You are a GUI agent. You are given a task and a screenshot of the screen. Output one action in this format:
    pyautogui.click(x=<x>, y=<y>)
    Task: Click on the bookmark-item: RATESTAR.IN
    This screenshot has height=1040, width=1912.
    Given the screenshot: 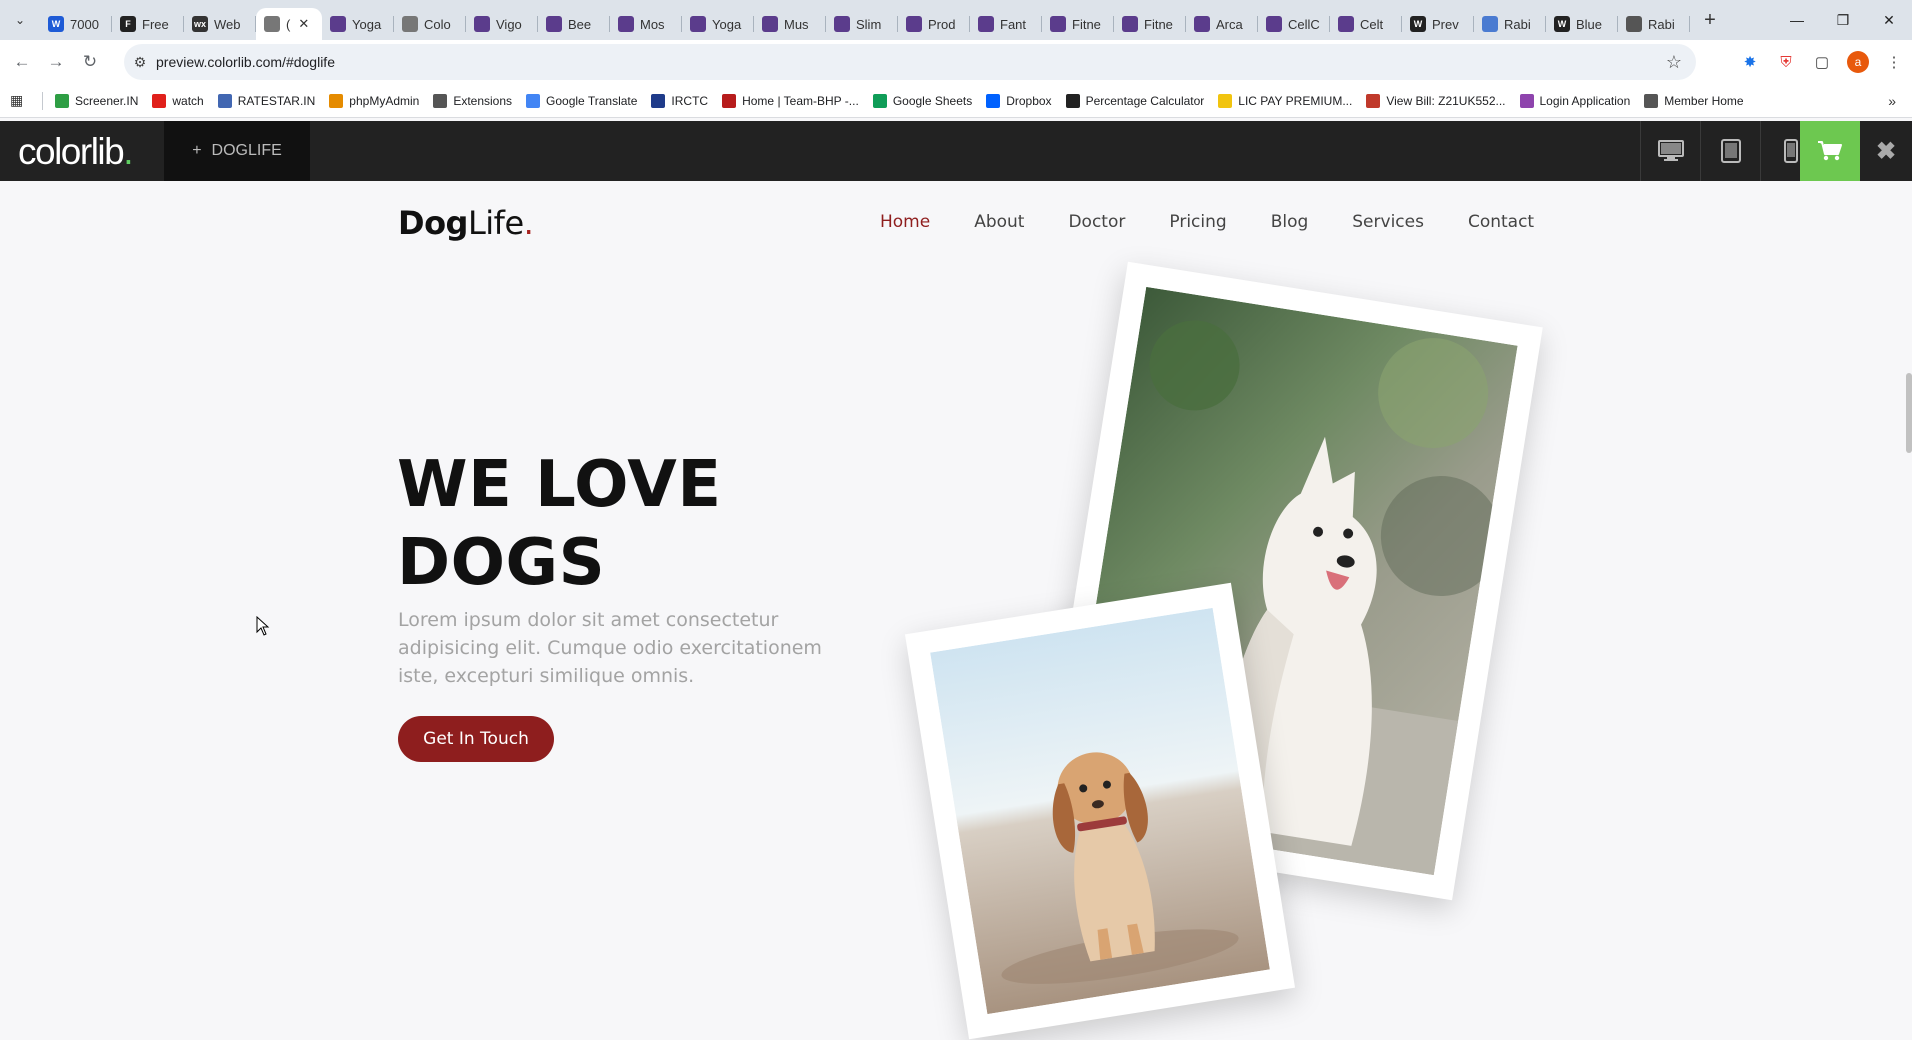 What is the action you would take?
    pyautogui.click(x=266, y=100)
    